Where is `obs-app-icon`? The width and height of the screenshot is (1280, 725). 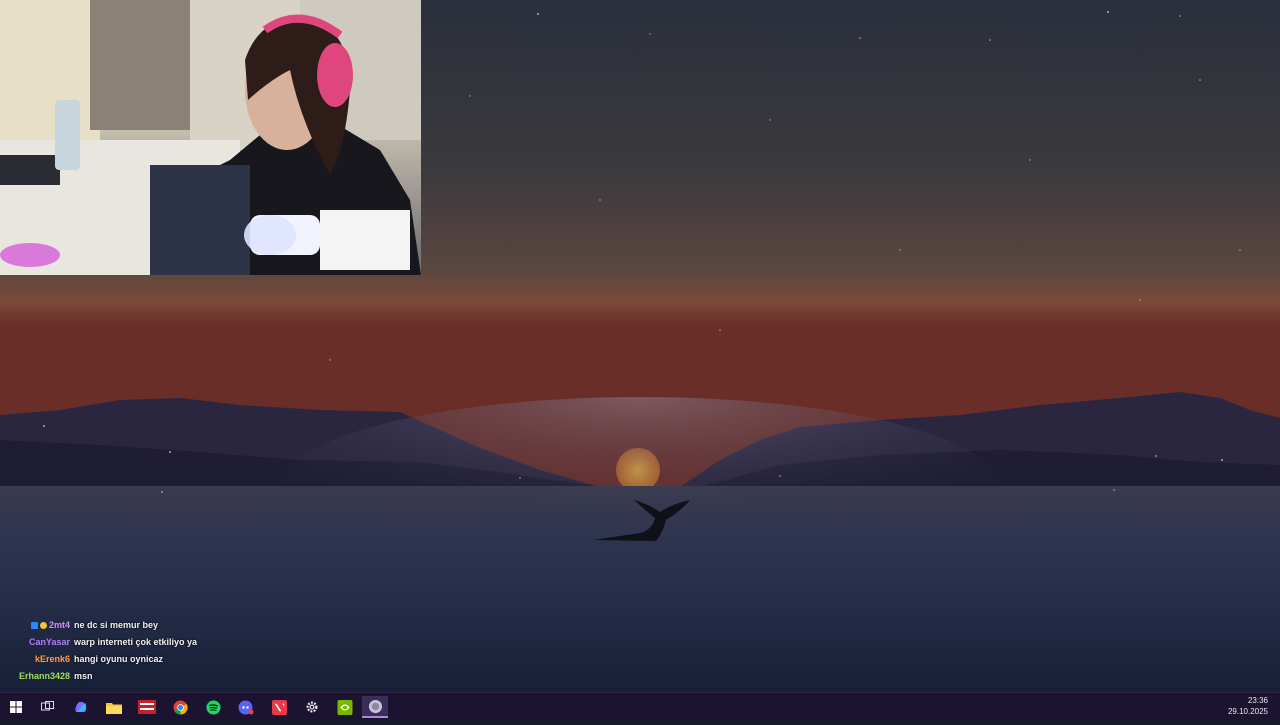 obs-app-icon is located at coordinates (375, 706).